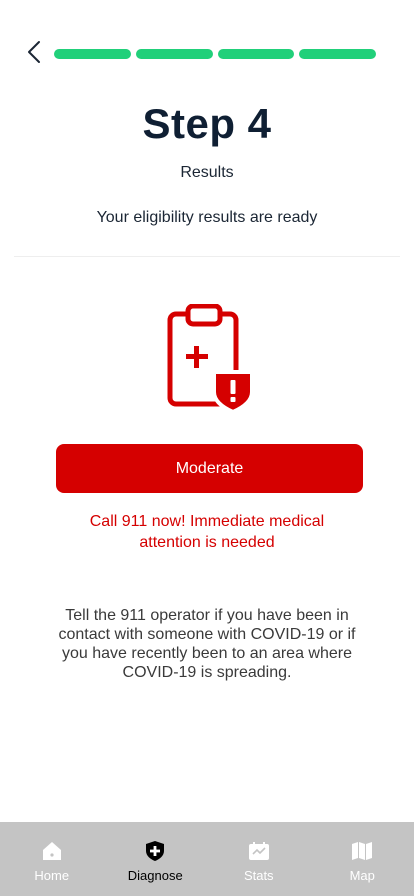 This screenshot has width=414, height=896. What do you see at coordinates (259, 851) in the screenshot?
I see `stats-icon` at bounding box center [259, 851].